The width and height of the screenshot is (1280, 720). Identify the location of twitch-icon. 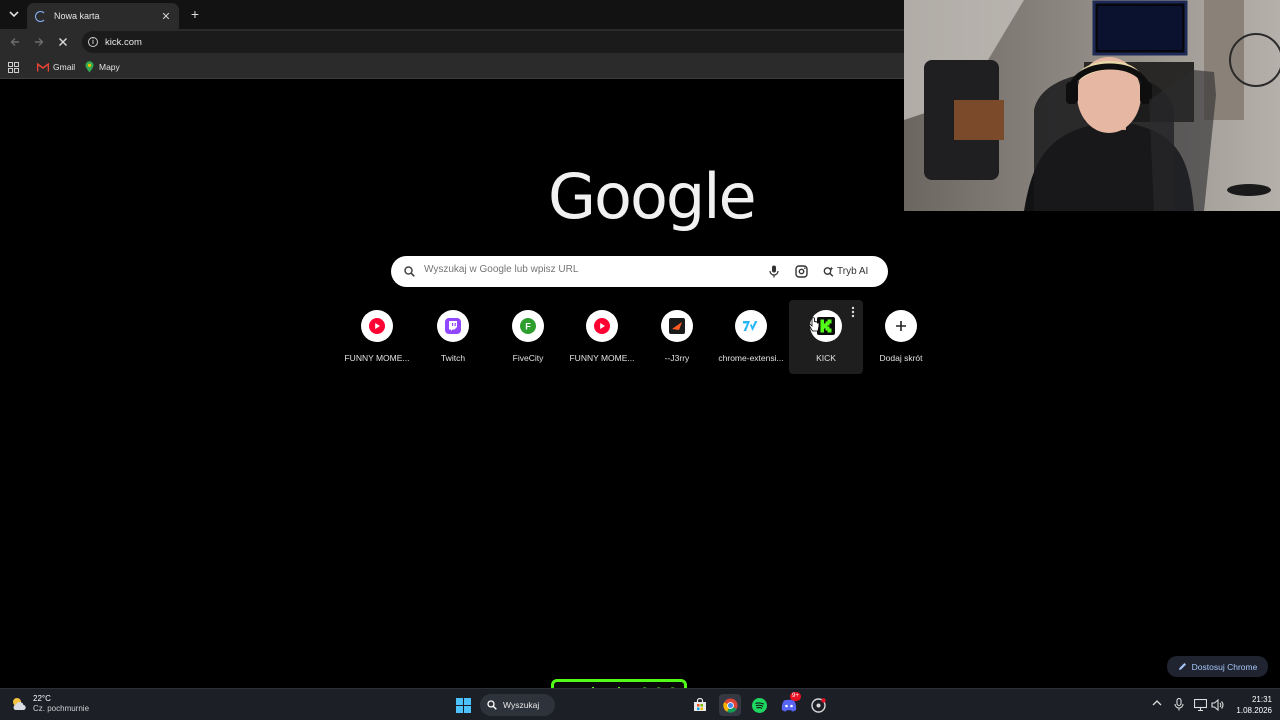
(453, 326).